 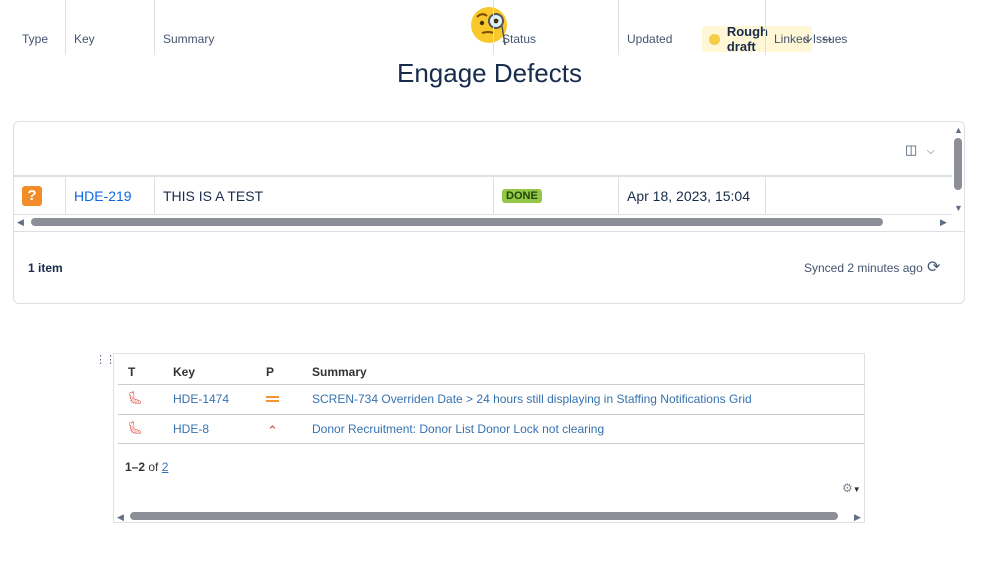 I want to click on chevron-down-icon: ⌵, so click(x=930, y=151).